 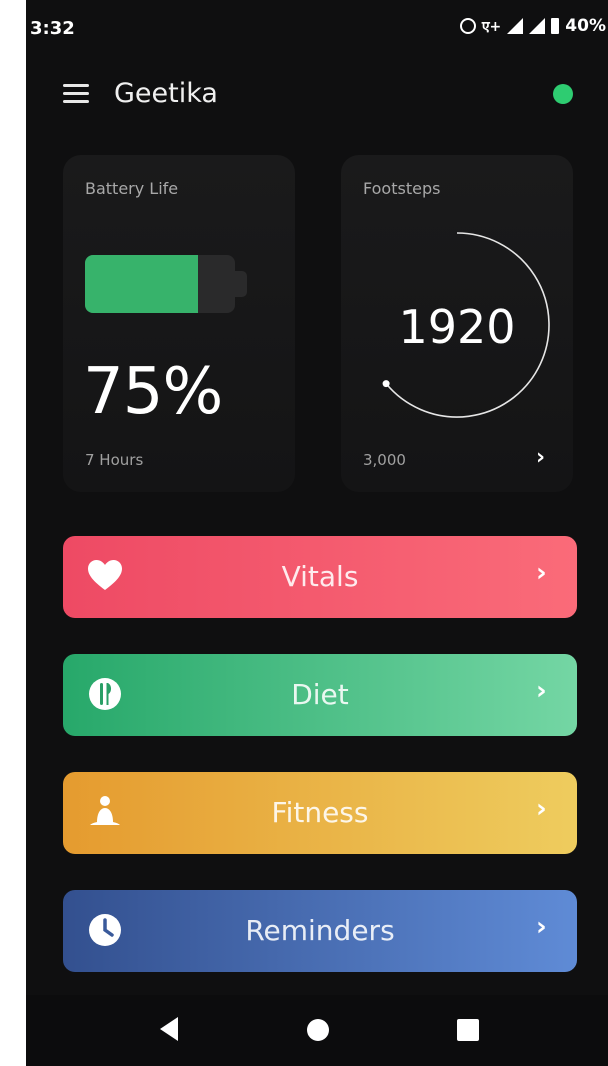 I want to click on home-icon, so click(x=318, y=1030).